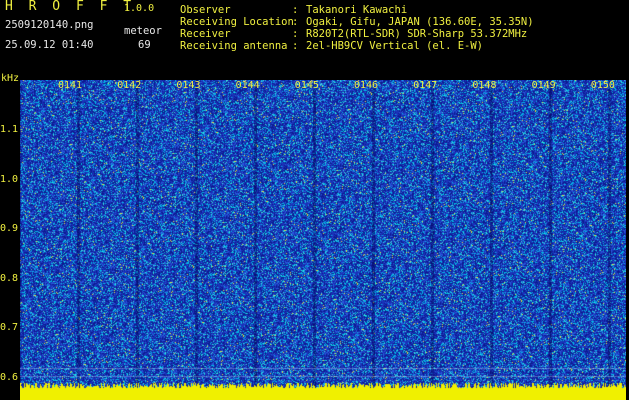  I want to click on type-label: meteor, so click(143, 31).